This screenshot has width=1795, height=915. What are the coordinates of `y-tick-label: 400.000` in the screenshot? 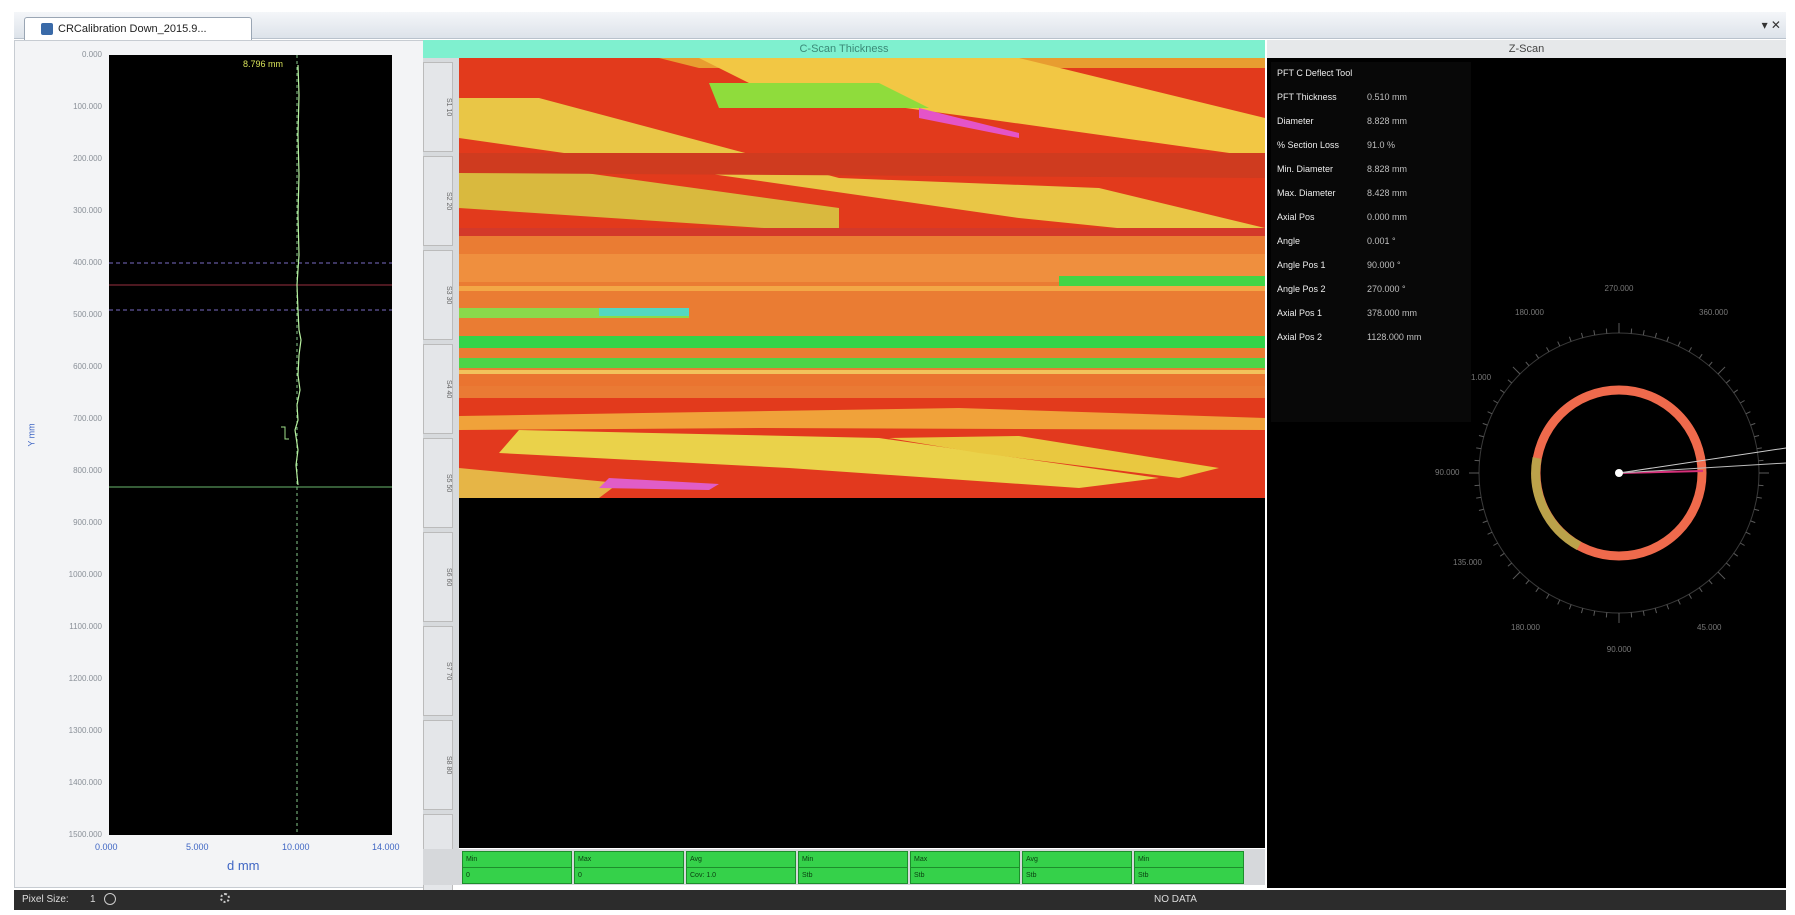 It's located at (87, 262).